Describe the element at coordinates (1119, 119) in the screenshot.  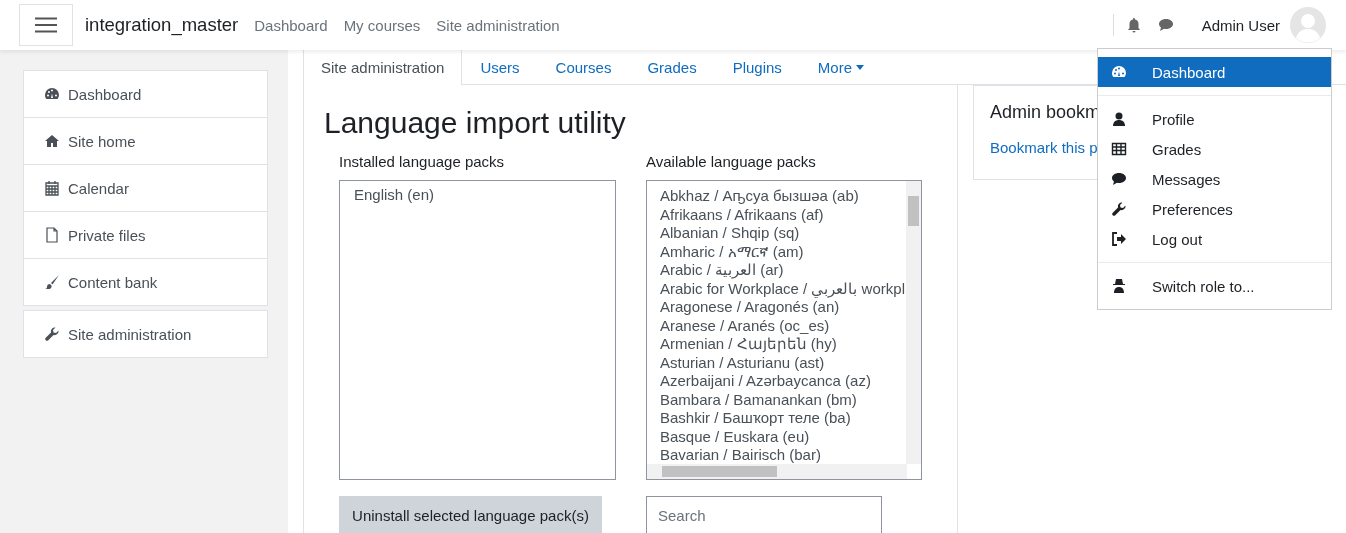
I see `person-icon` at that location.